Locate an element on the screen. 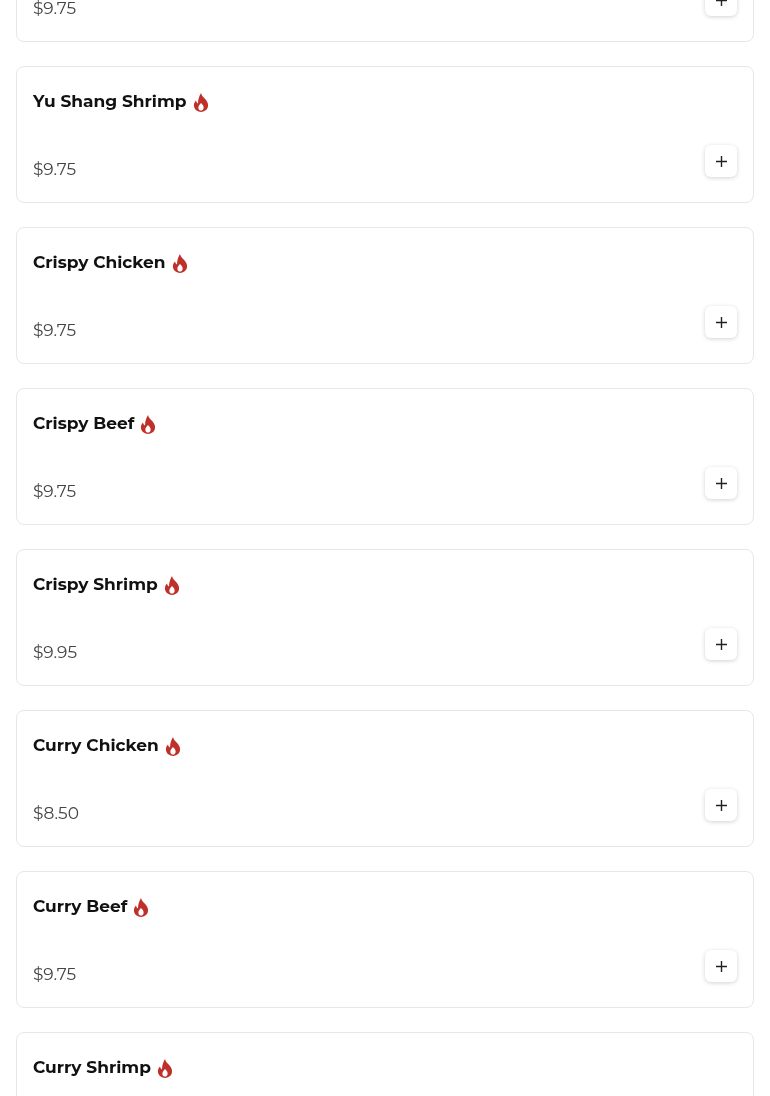 The height and width of the screenshot is (1096, 770). item-name: Crispy Chicken is located at coordinates (99, 263).